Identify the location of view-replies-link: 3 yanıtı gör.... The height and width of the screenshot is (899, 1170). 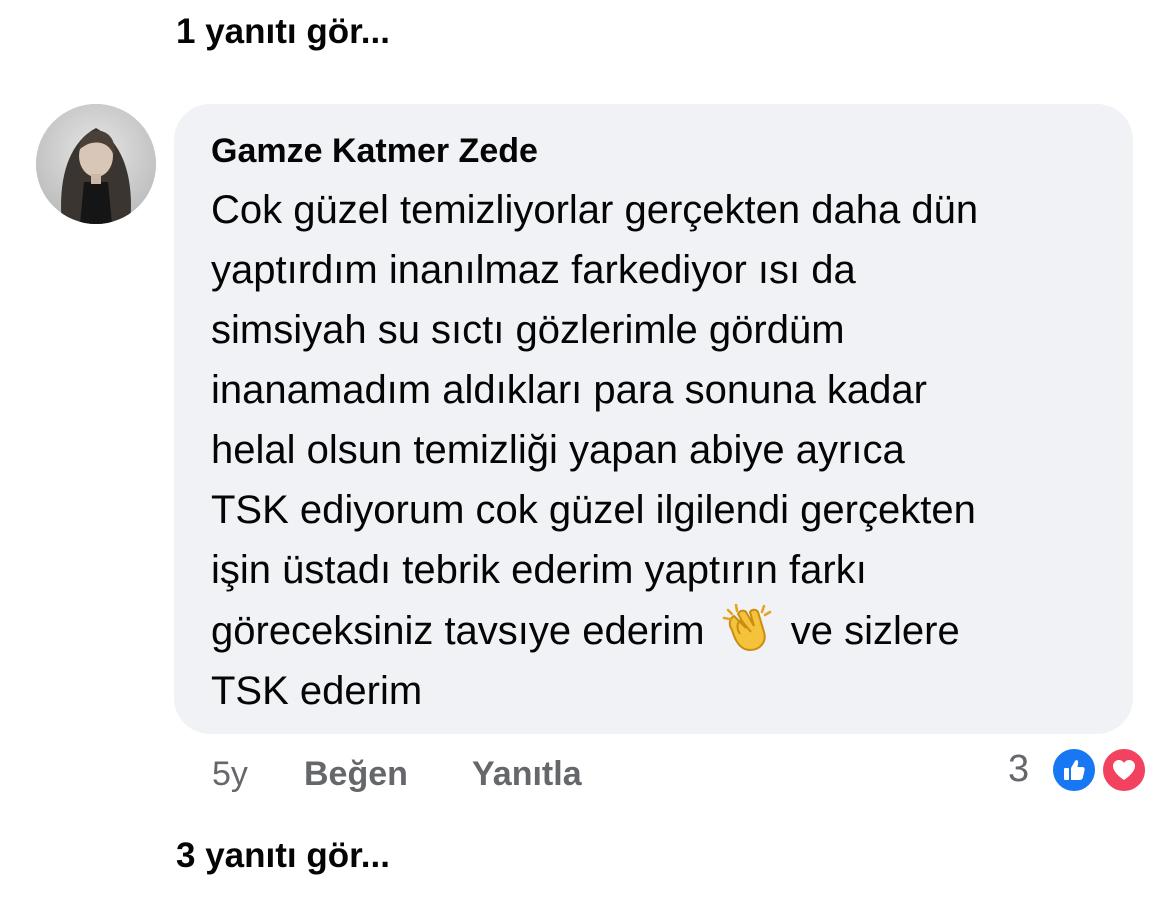
(283, 856).